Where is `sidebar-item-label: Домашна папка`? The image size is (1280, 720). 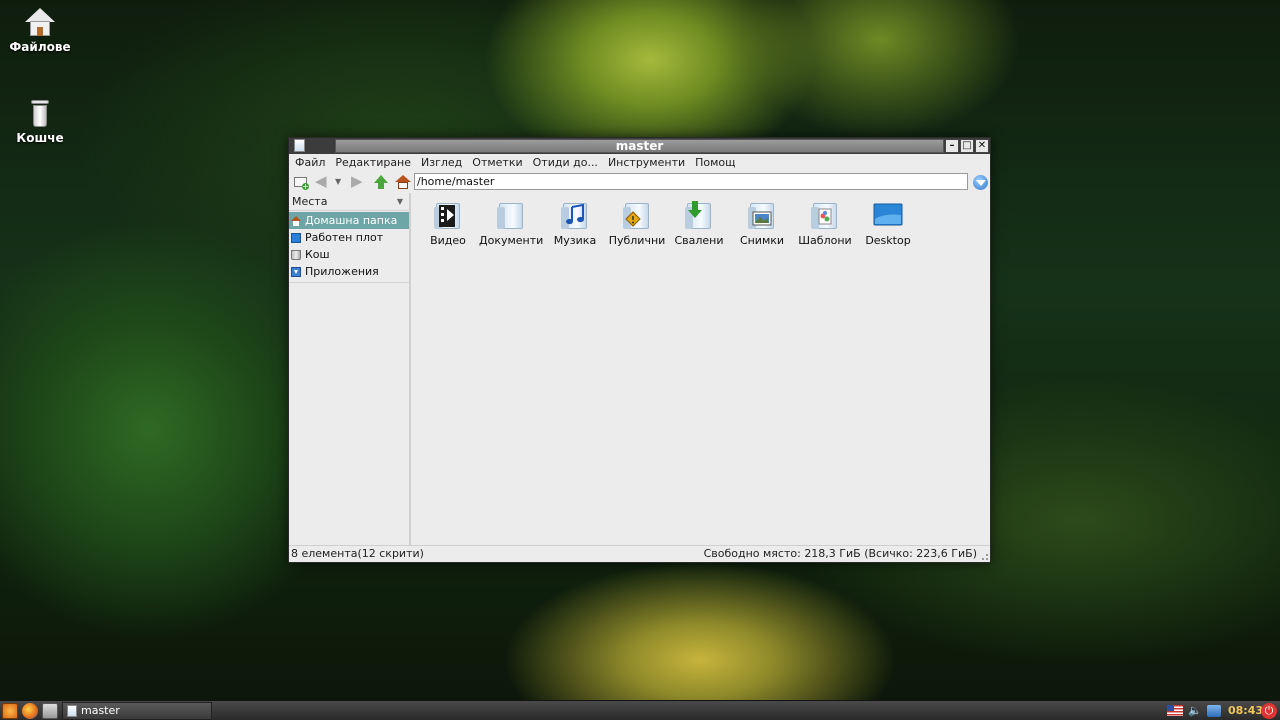 sidebar-item-label: Домашна папка is located at coordinates (351, 220).